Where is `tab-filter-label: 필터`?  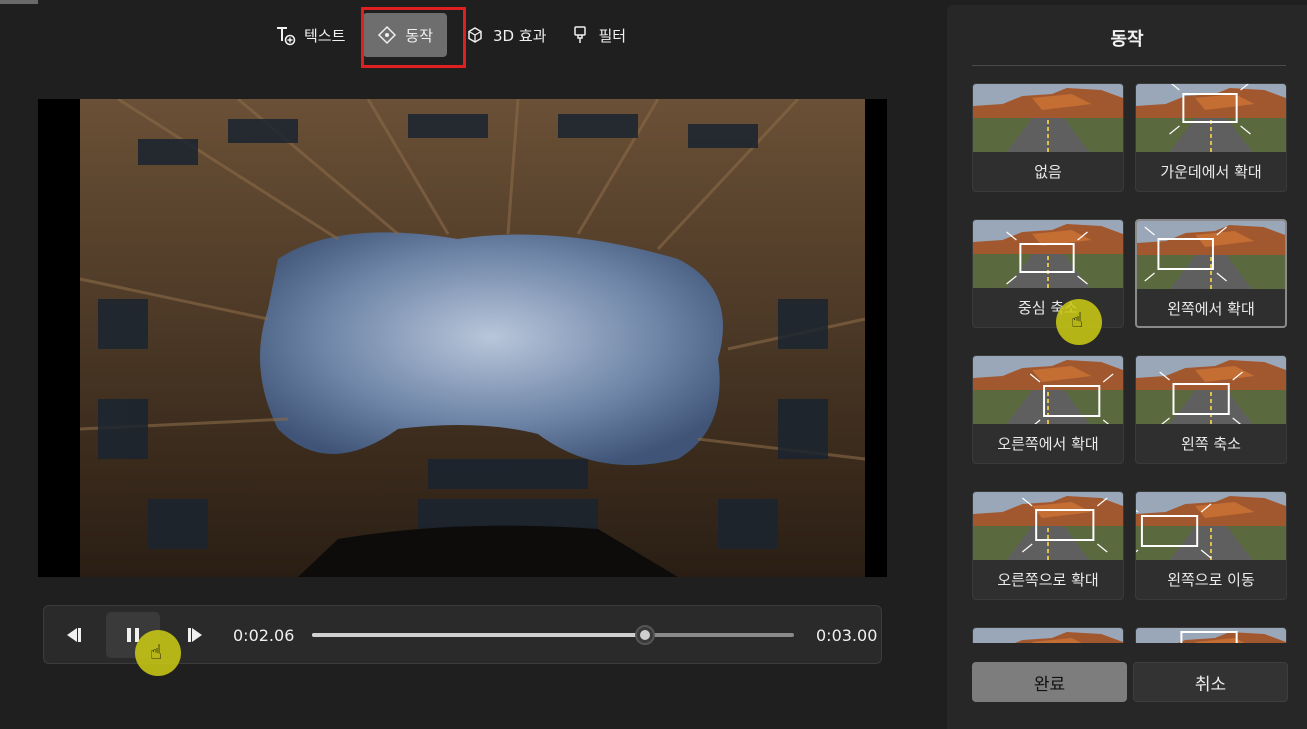
tab-filter-label: 필터 is located at coordinates (612, 35).